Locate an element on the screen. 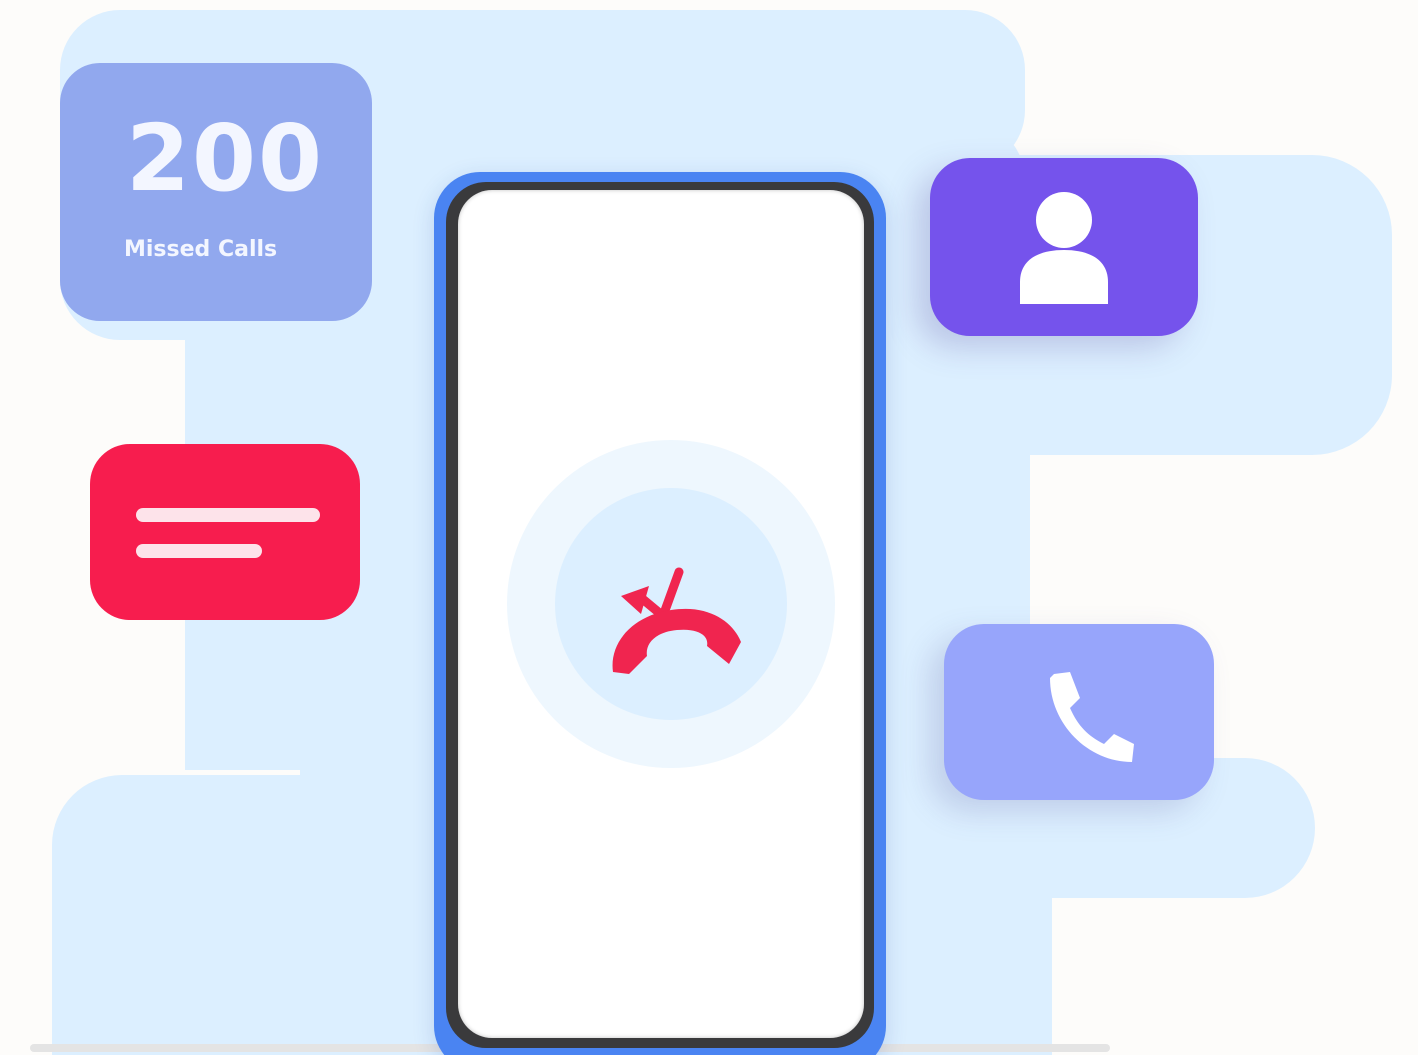 This screenshot has width=1418, height=1055. contact-card is located at coordinates (1064, 247).